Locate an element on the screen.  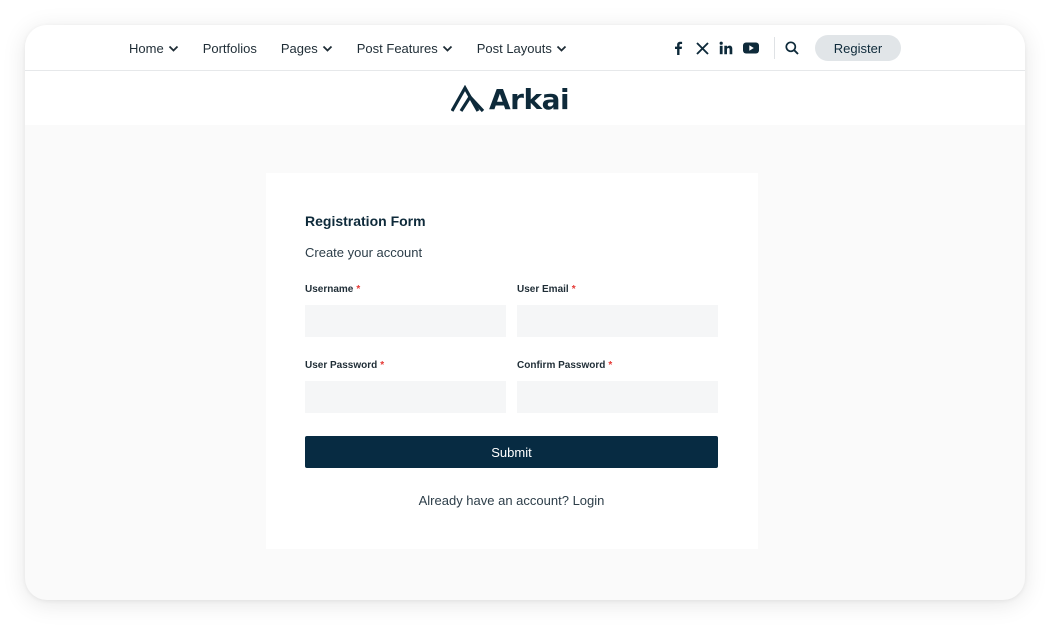
nav-item-portfolios: Portfolios is located at coordinates (230, 48).